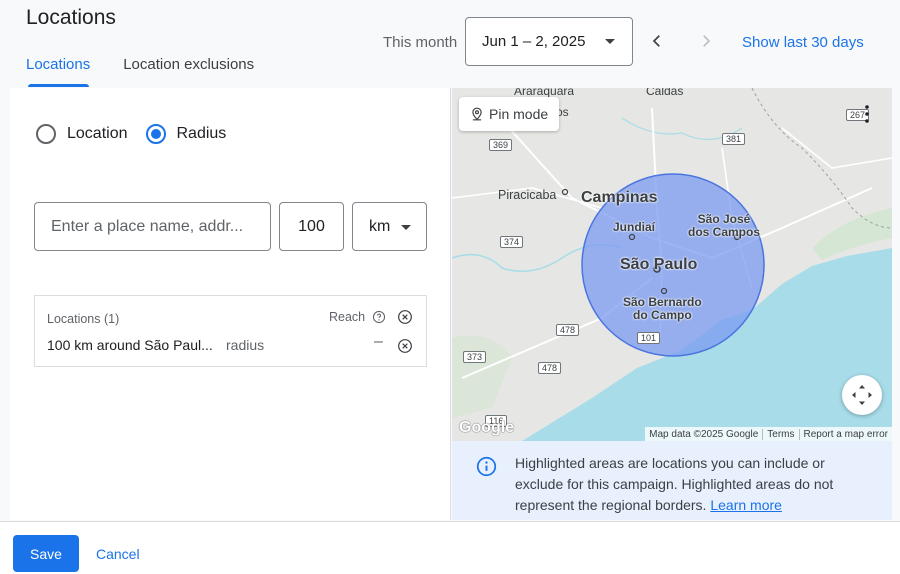 Image resolution: width=900 pixels, height=574 pixels. What do you see at coordinates (534, 41) in the screenshot?
I see `date-range-value: Jun 1 – 2, 2025` at bounding box center [534, 41].